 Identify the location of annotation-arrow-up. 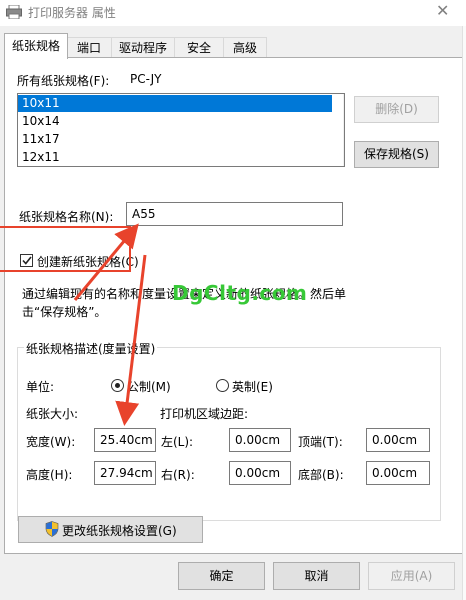
(106, 262).